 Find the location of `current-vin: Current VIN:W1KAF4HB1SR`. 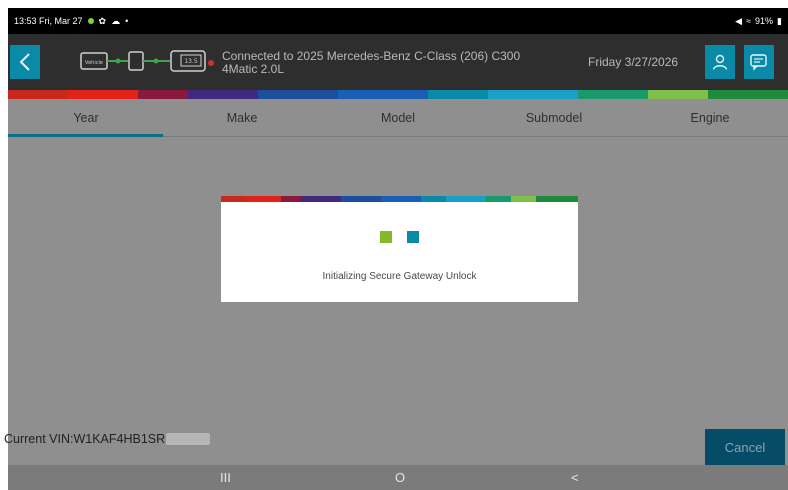

current-vin: Current VIN:W1KAF4HB1SR is located at coordinates (107, 439).